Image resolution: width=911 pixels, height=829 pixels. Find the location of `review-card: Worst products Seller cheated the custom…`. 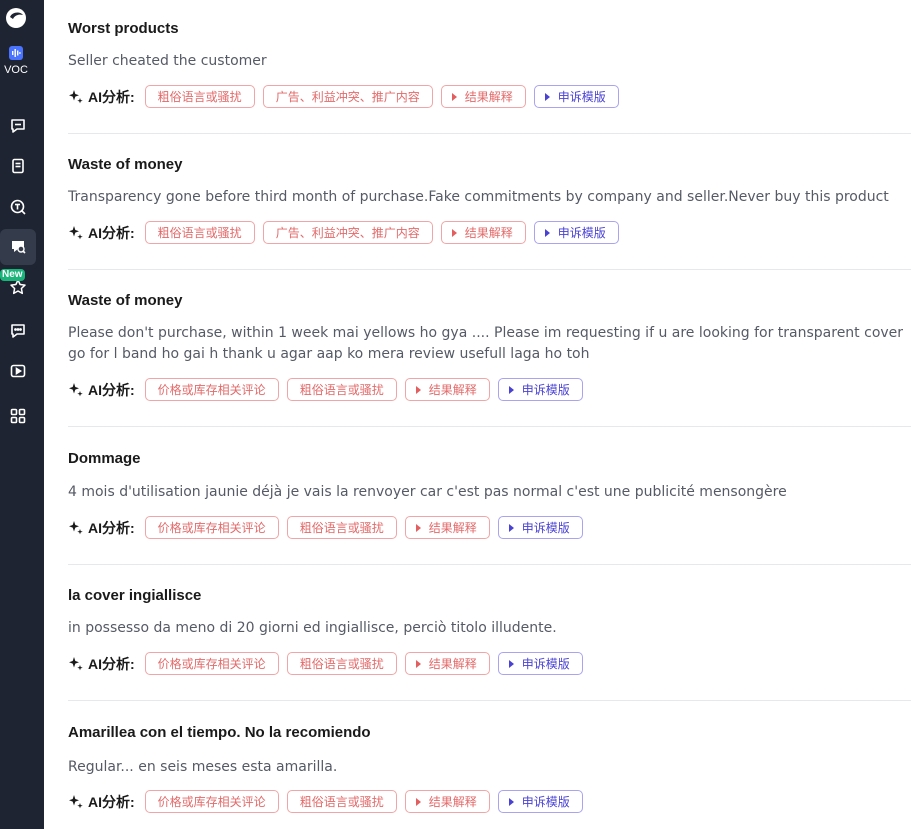

review-card: Worst products Seller cheated the custom… is located at coordinates (489, 67).